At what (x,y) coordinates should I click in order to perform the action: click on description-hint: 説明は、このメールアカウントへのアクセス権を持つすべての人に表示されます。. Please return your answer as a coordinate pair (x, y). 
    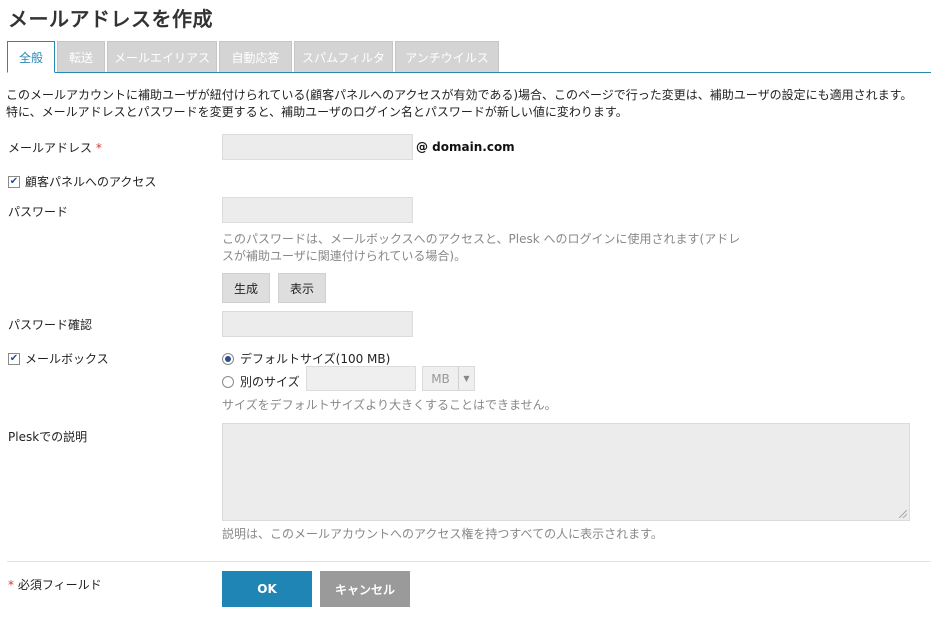
    Looking at the image, I should click on (442, 534).